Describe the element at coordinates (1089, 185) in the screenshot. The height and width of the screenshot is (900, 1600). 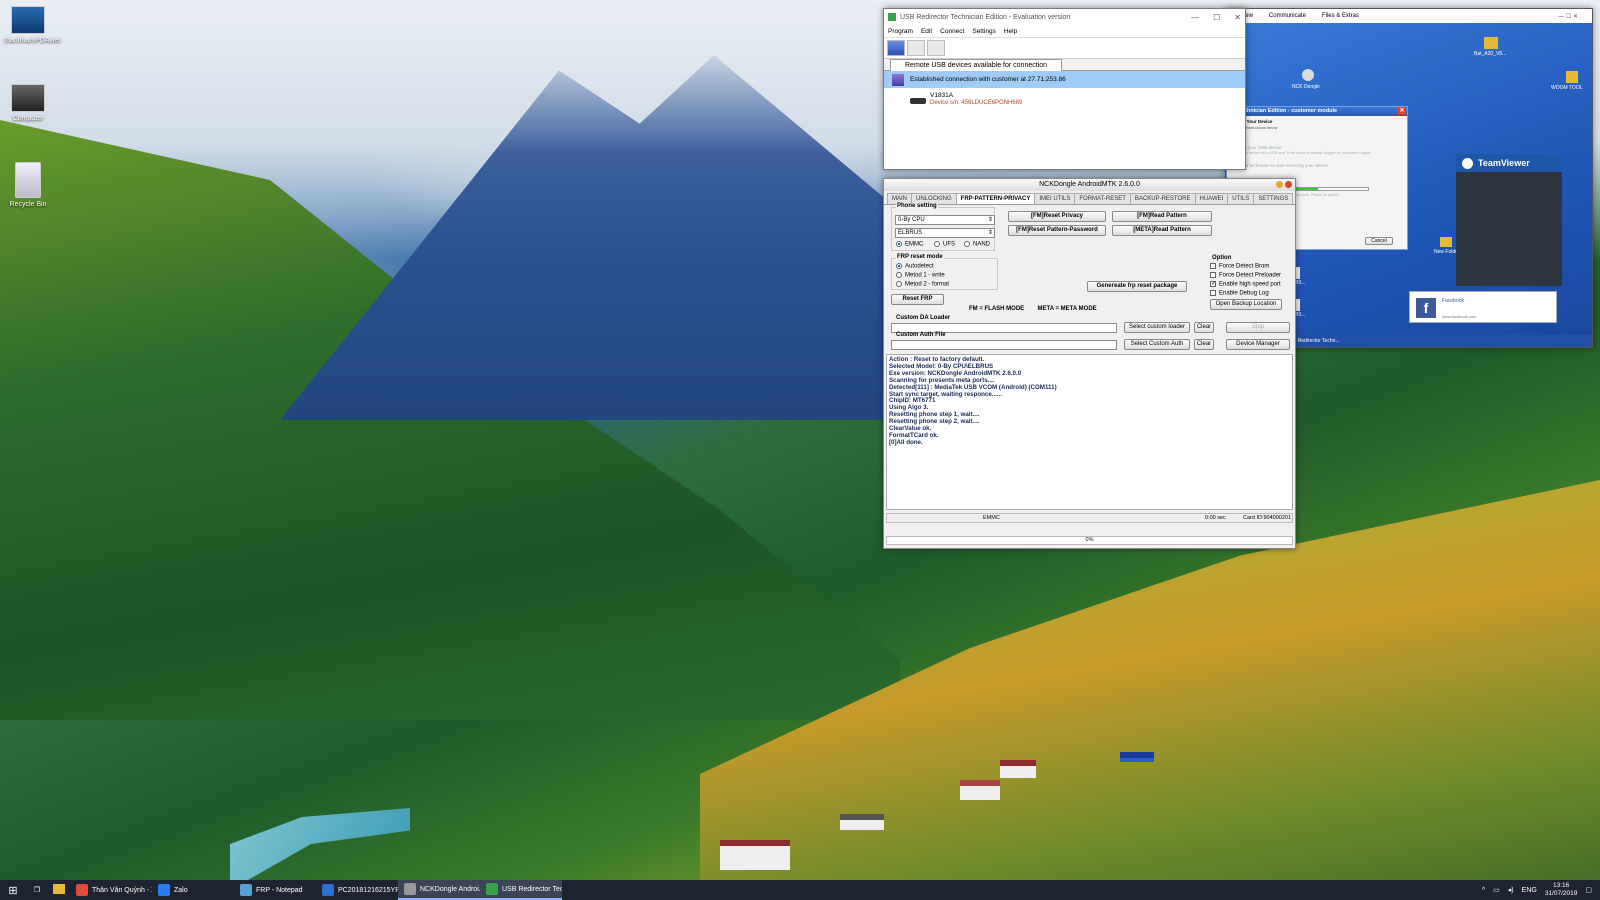
I see `nck-titlebar: NCKDongle AndroidMTK 2.6.0.0` at that location.